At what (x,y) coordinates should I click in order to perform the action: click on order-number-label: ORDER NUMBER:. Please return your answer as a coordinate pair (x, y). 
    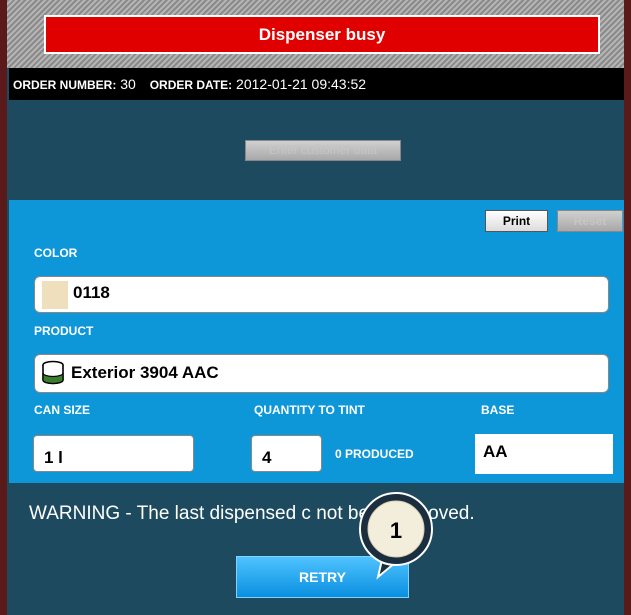
    Looking at the image, I should click on (65, 85).